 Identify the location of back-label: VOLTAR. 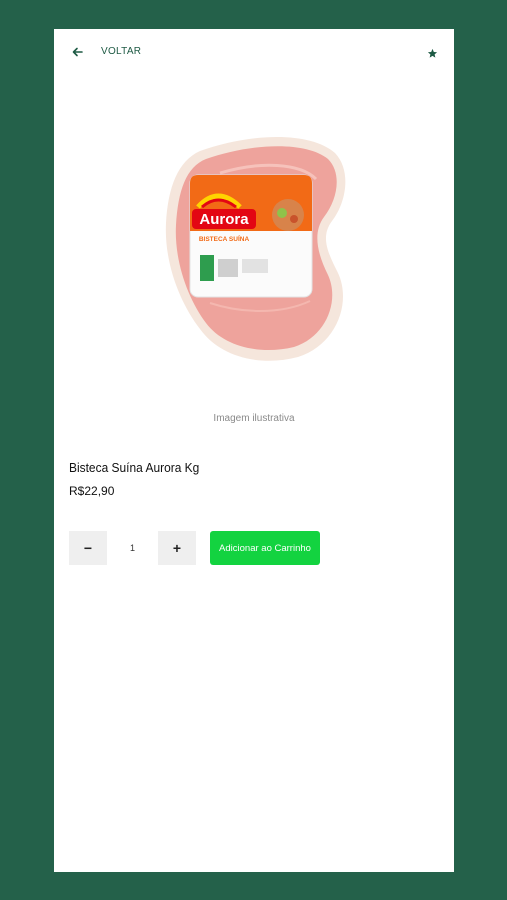
(121, 51).